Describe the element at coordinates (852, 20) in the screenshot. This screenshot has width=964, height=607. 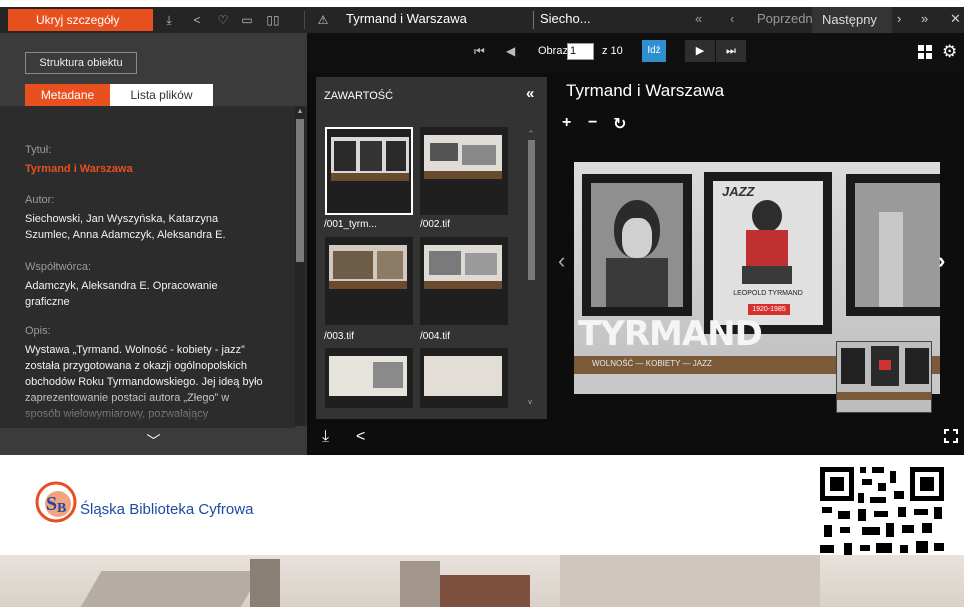
I see `next-object-button: Następny` at that location.